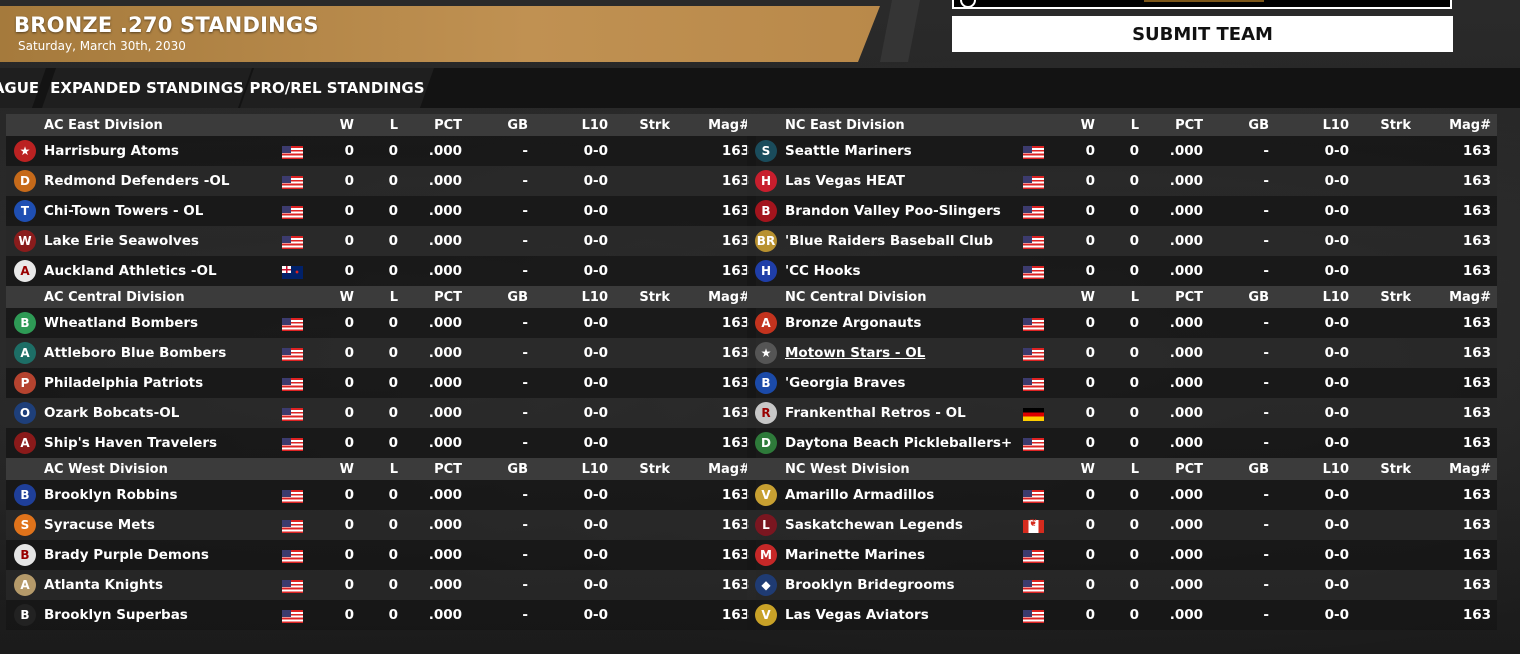  Describe the element at coordinates (1122, 413) in the screenshot. I see `team-row: R Frankenthal Retros - OL 0 0 .000 - 0-0 163` at that location.